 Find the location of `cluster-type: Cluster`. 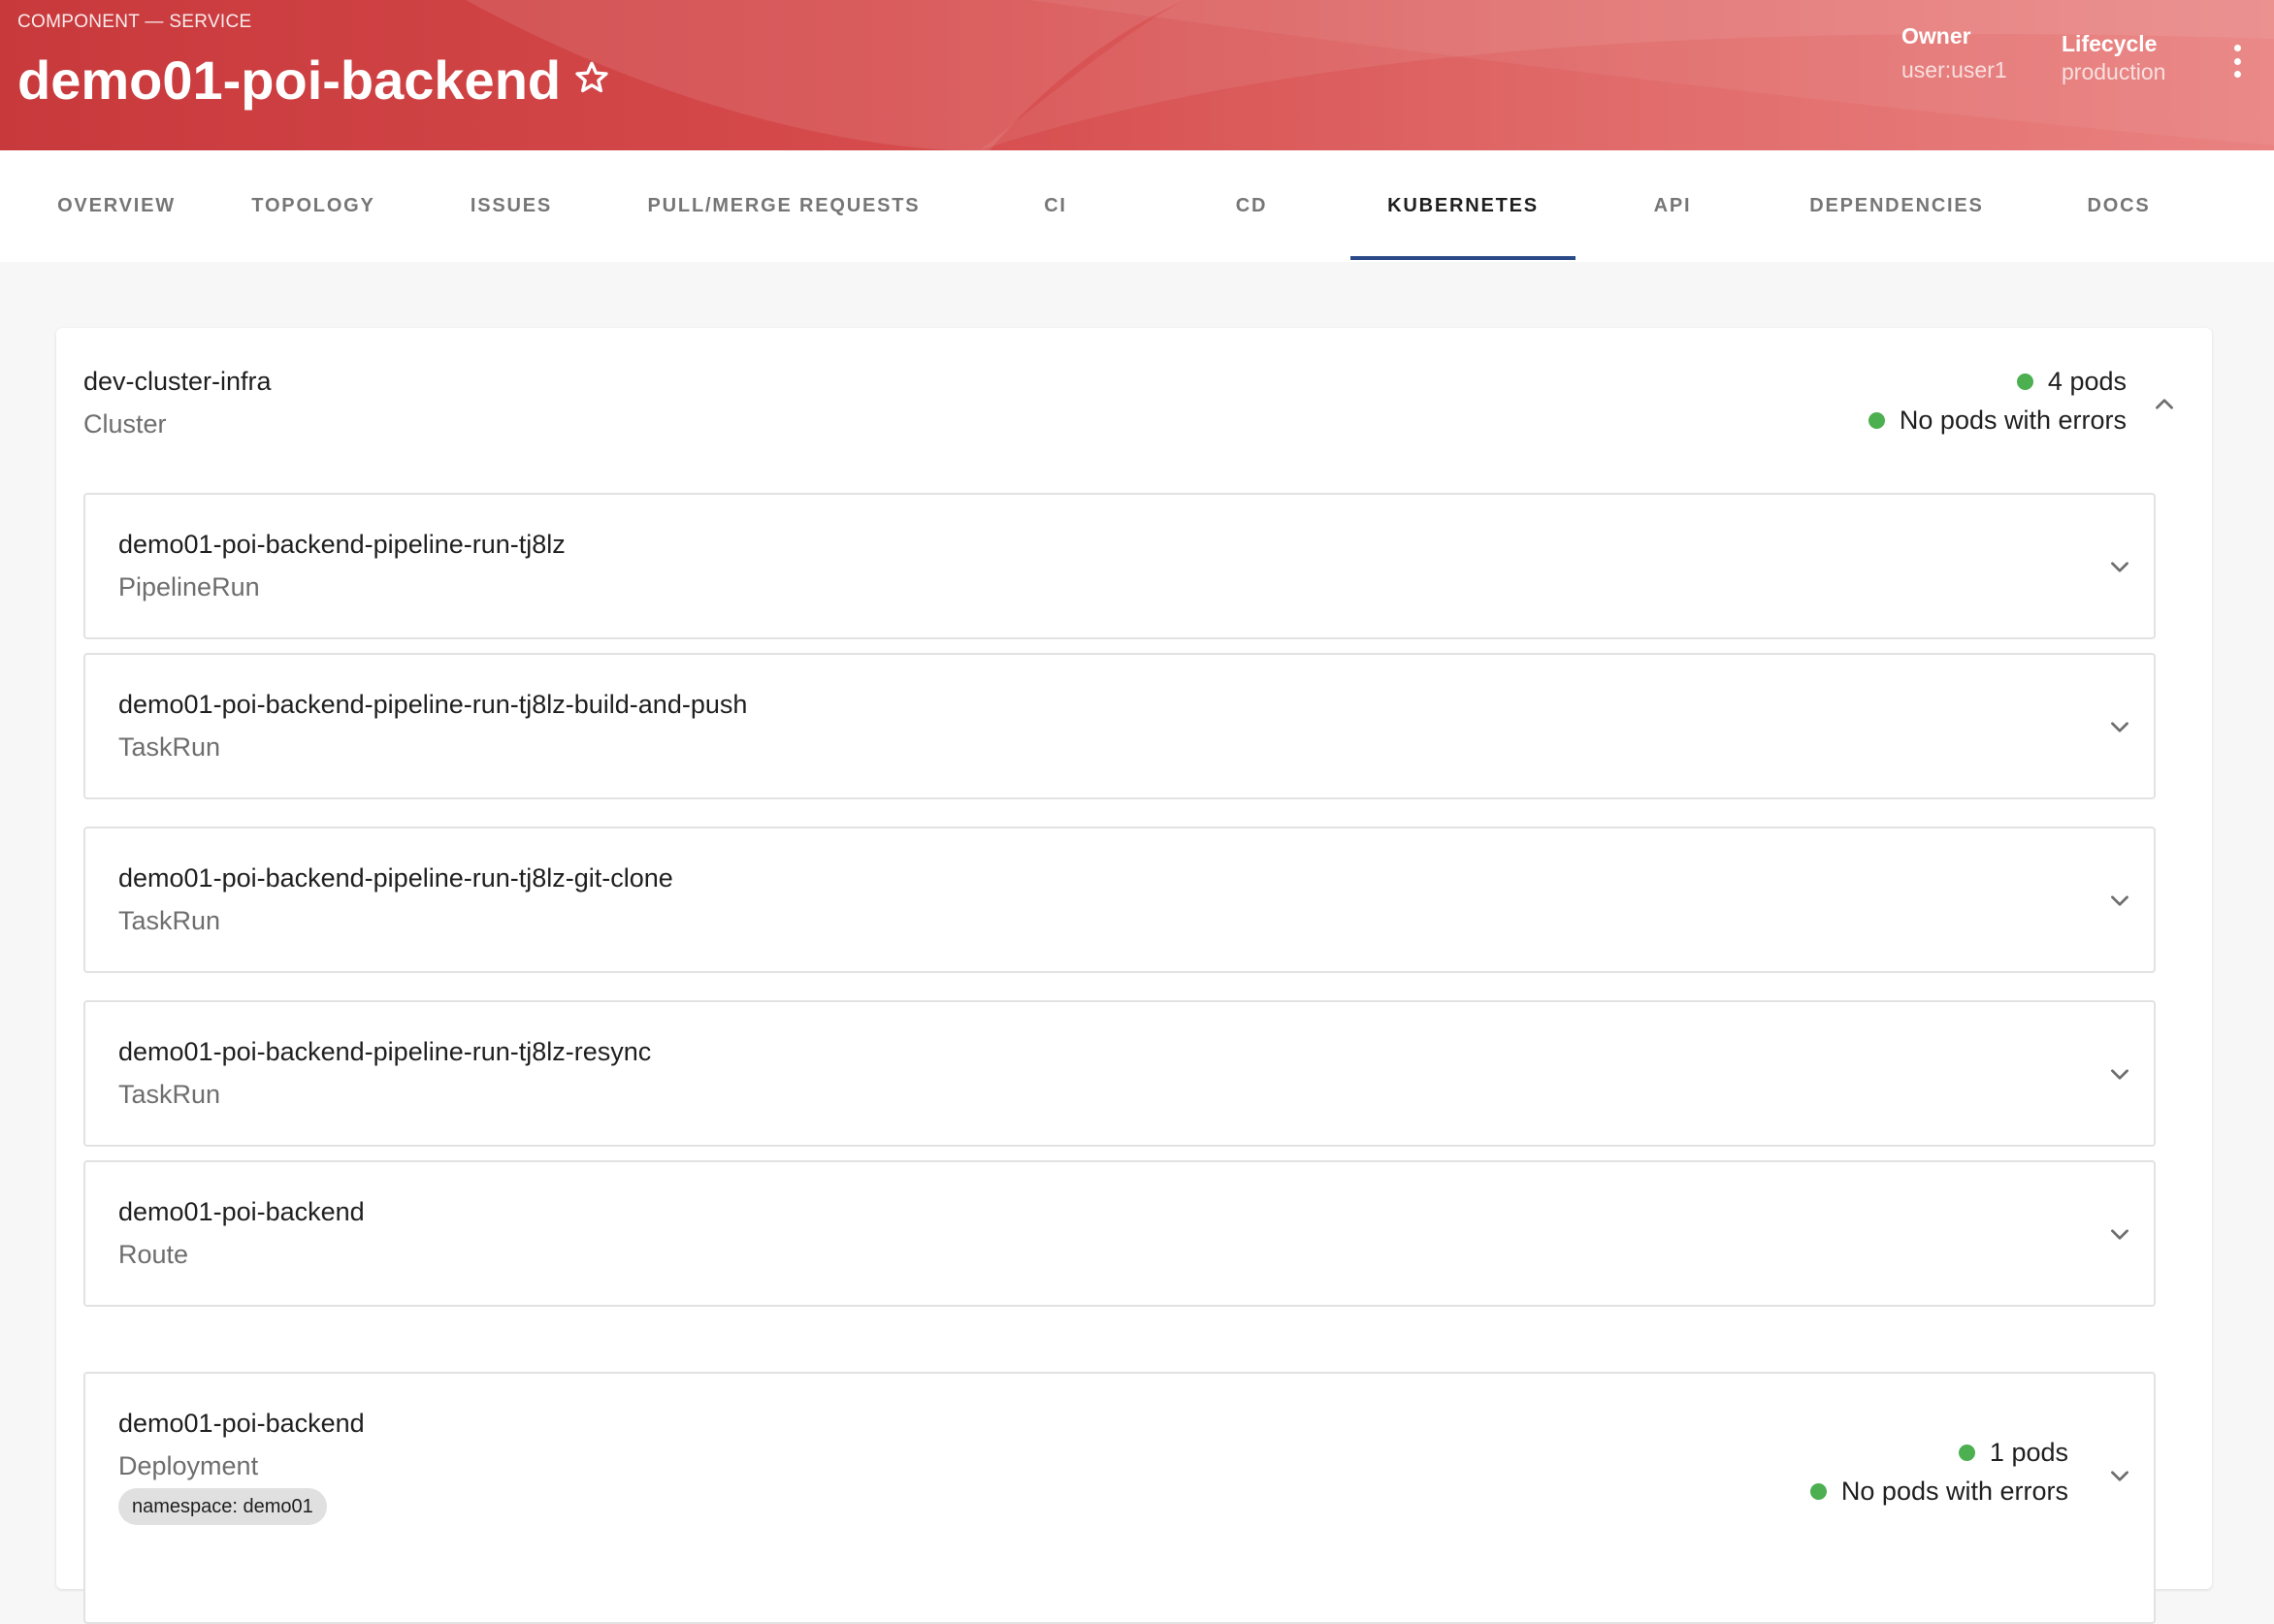

cluster-type: Cluster is located at coordinates (125, 423).